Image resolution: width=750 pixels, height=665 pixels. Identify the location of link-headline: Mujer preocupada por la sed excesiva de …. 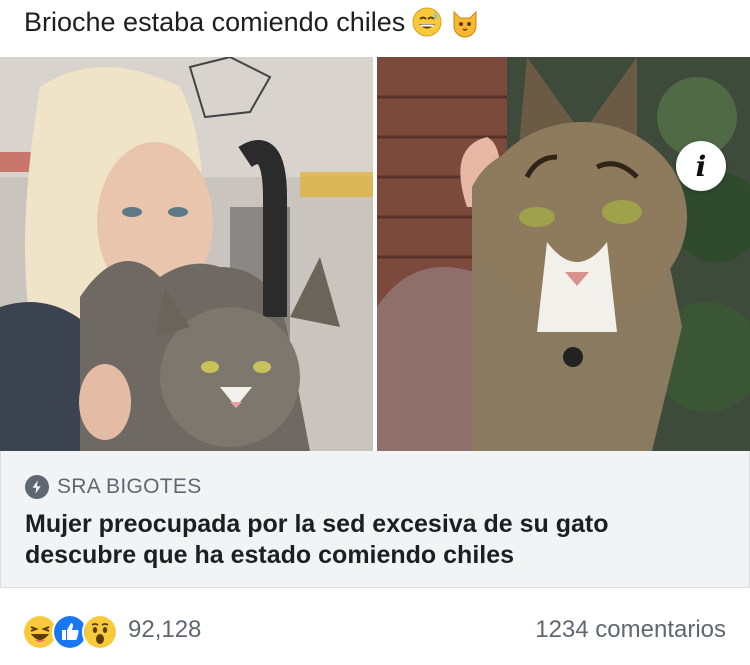
(375, 540).